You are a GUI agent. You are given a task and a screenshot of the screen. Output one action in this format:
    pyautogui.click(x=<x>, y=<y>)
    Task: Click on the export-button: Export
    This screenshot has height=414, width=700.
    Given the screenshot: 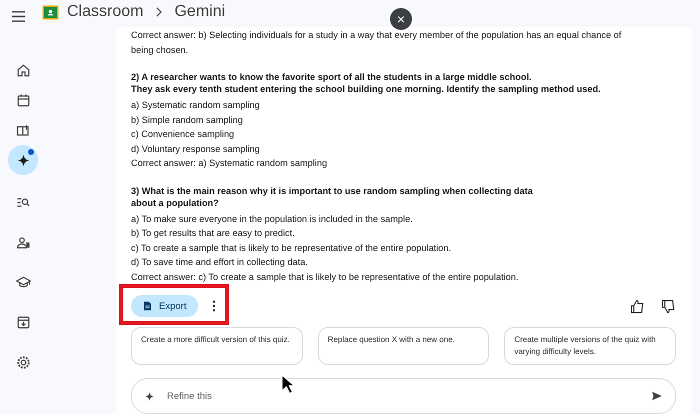 What is the action you would take?
    pyautogui.click(x=164, y=306)
    